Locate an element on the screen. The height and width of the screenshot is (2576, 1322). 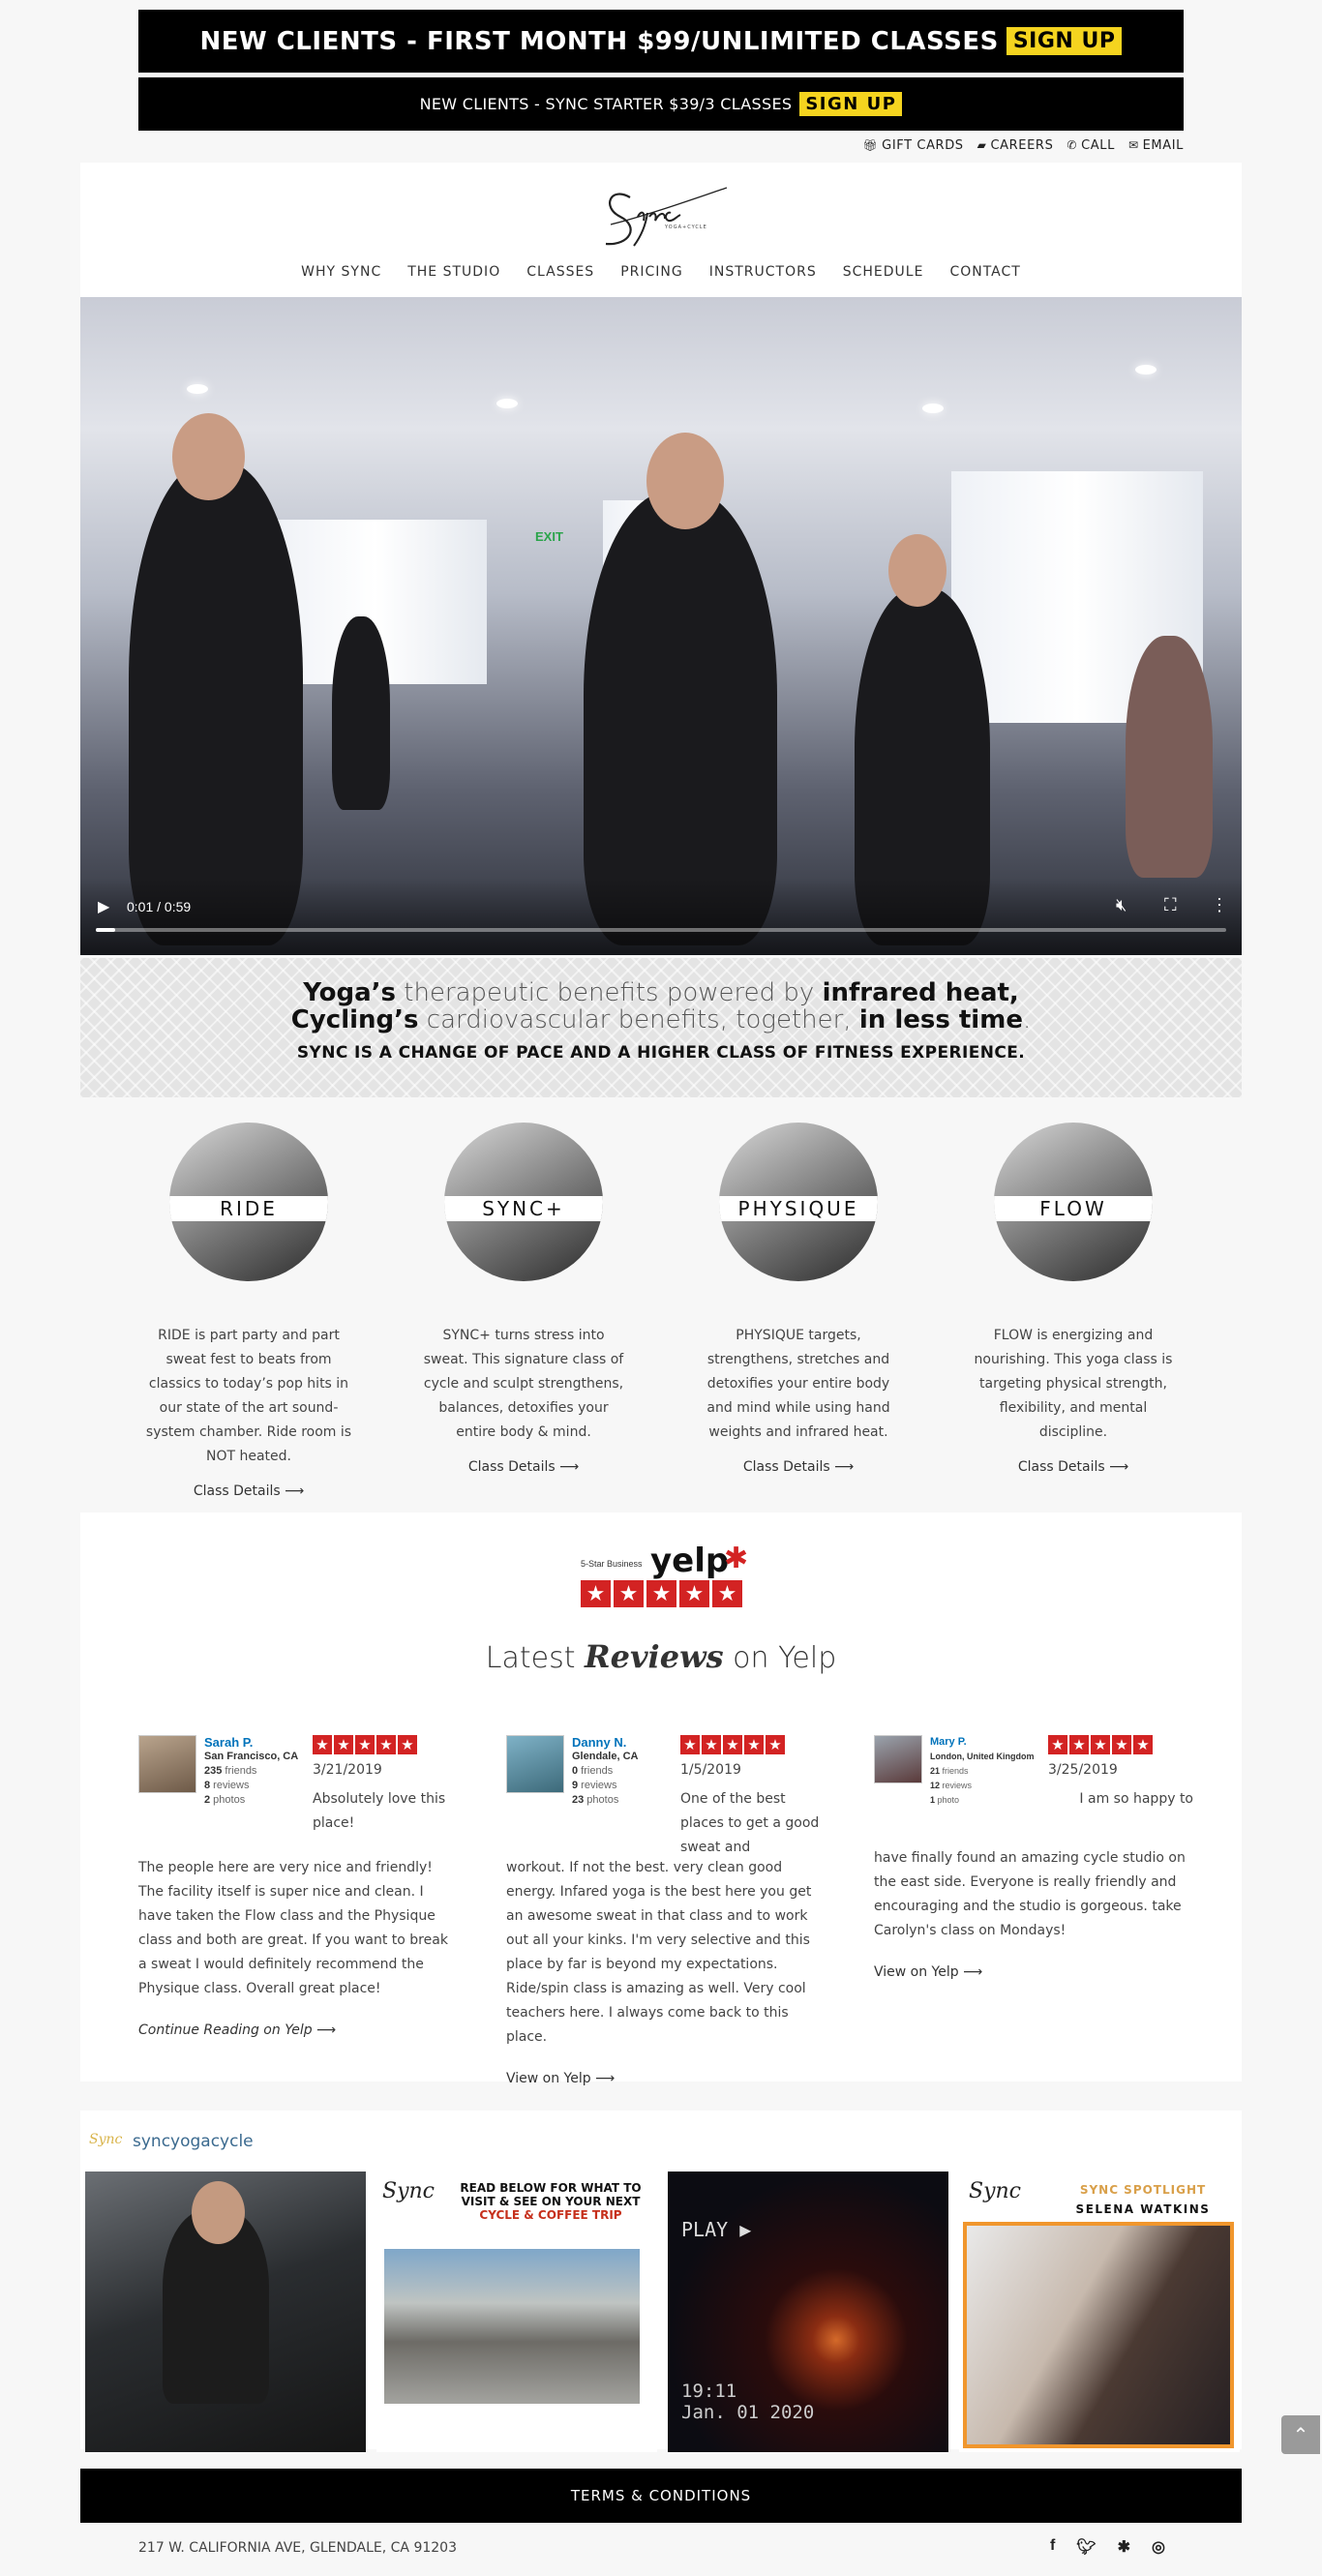
video-progress-fill is located at coordinates (106, 930).